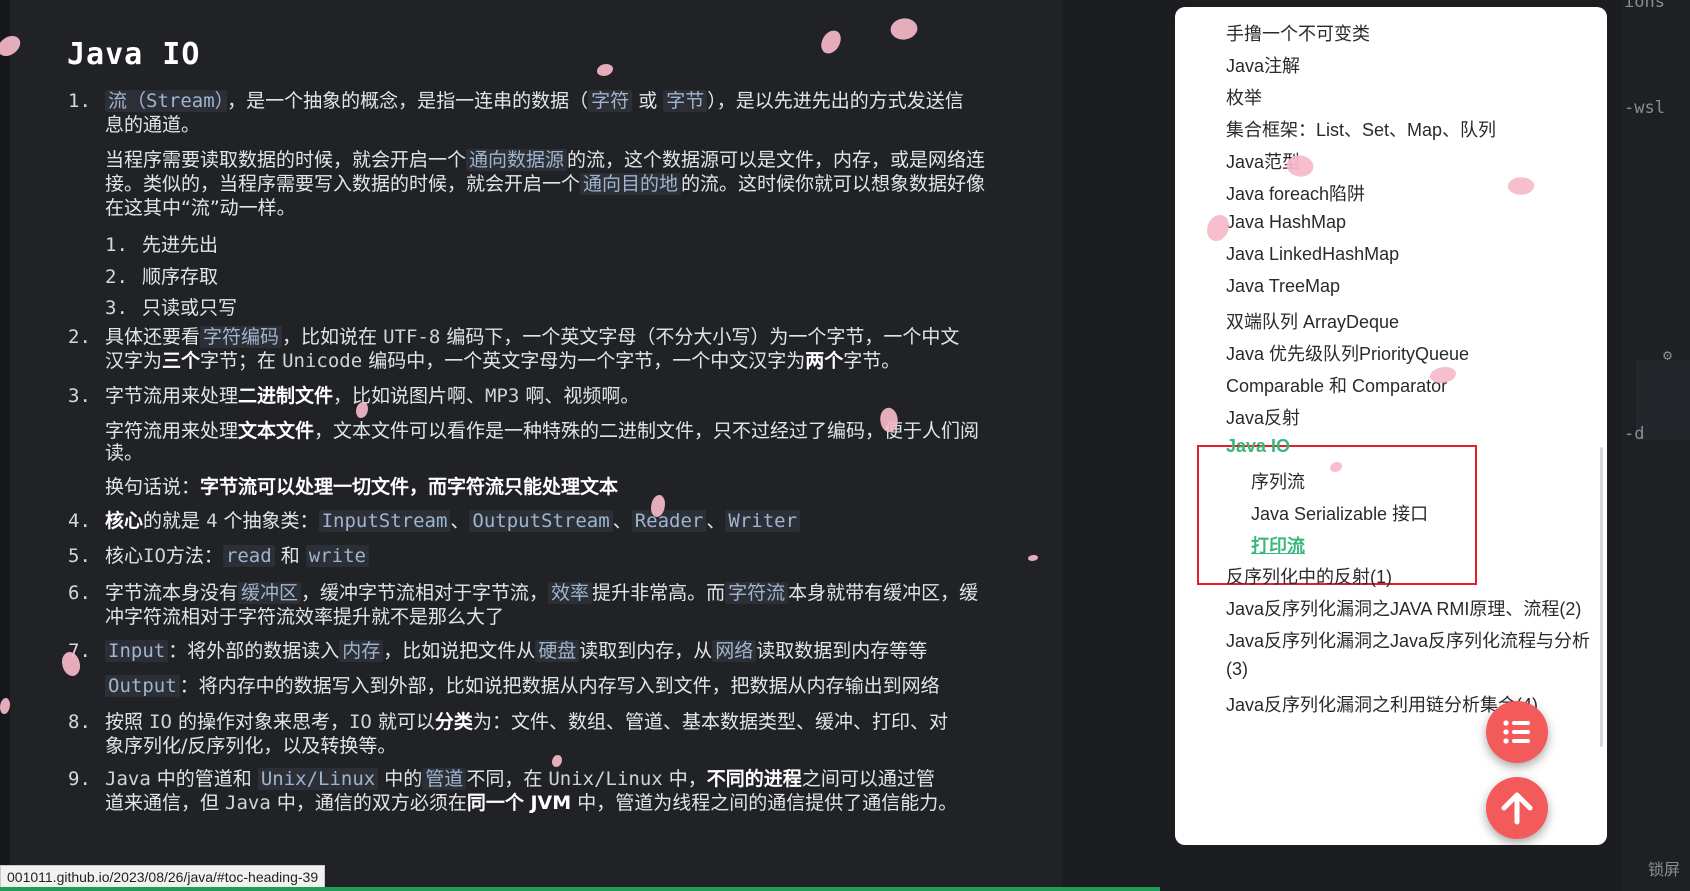 The image size is (1690, 891). I want to click on paragraph-5: 核心IO方法： read 和 write, so click(237, 556).